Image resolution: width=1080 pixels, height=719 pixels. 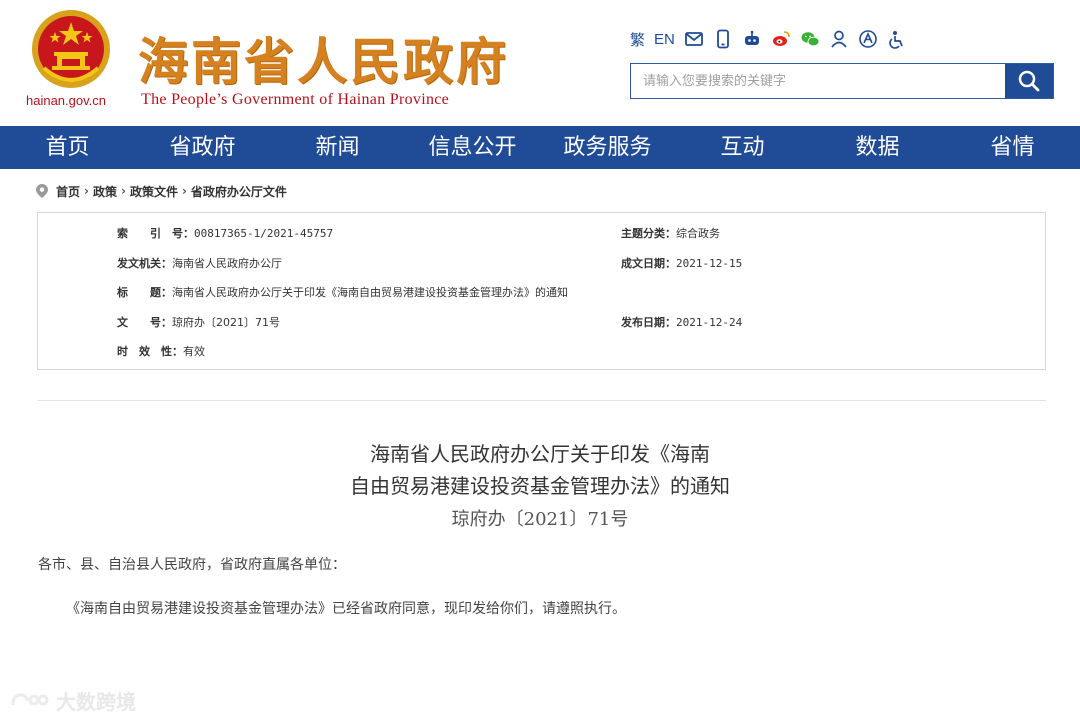 I want to click on document-number: 琼府办〔2021〕71号, so click(x=540, y=519).